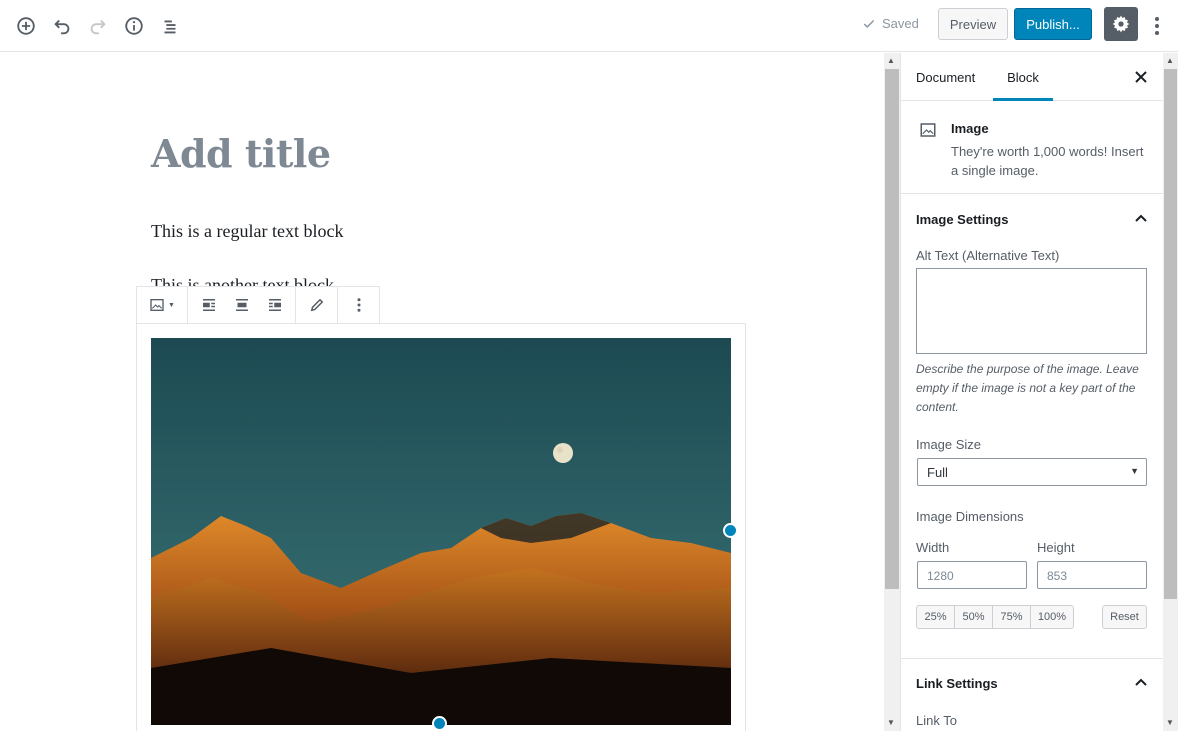 This screenshot has width=1178, height=731. I want to click on sidebar-scrollbar: ▲ ▼, so click(1170, 392).